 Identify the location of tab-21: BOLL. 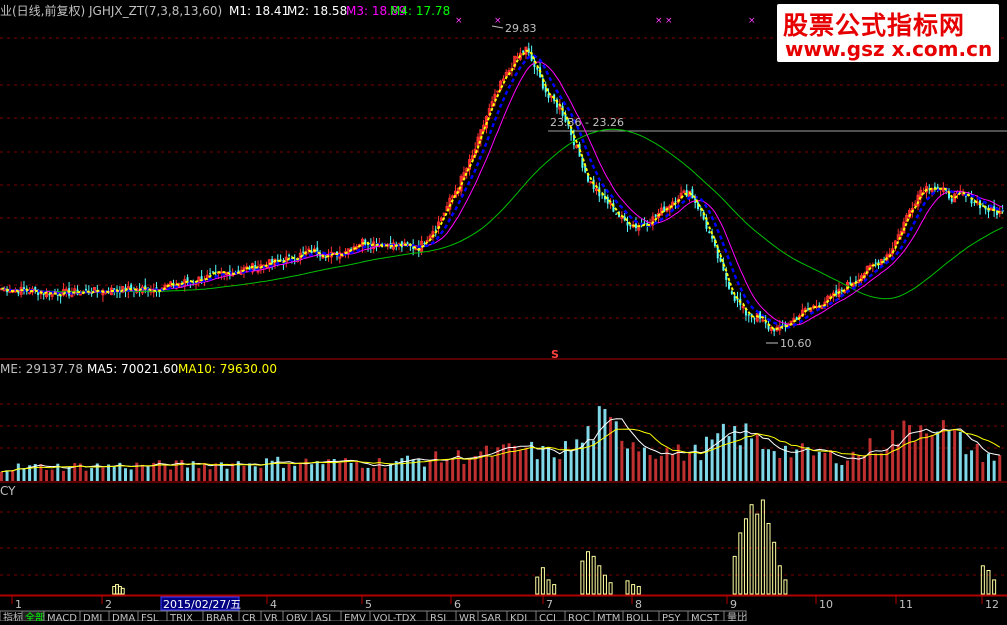
(641, 617).